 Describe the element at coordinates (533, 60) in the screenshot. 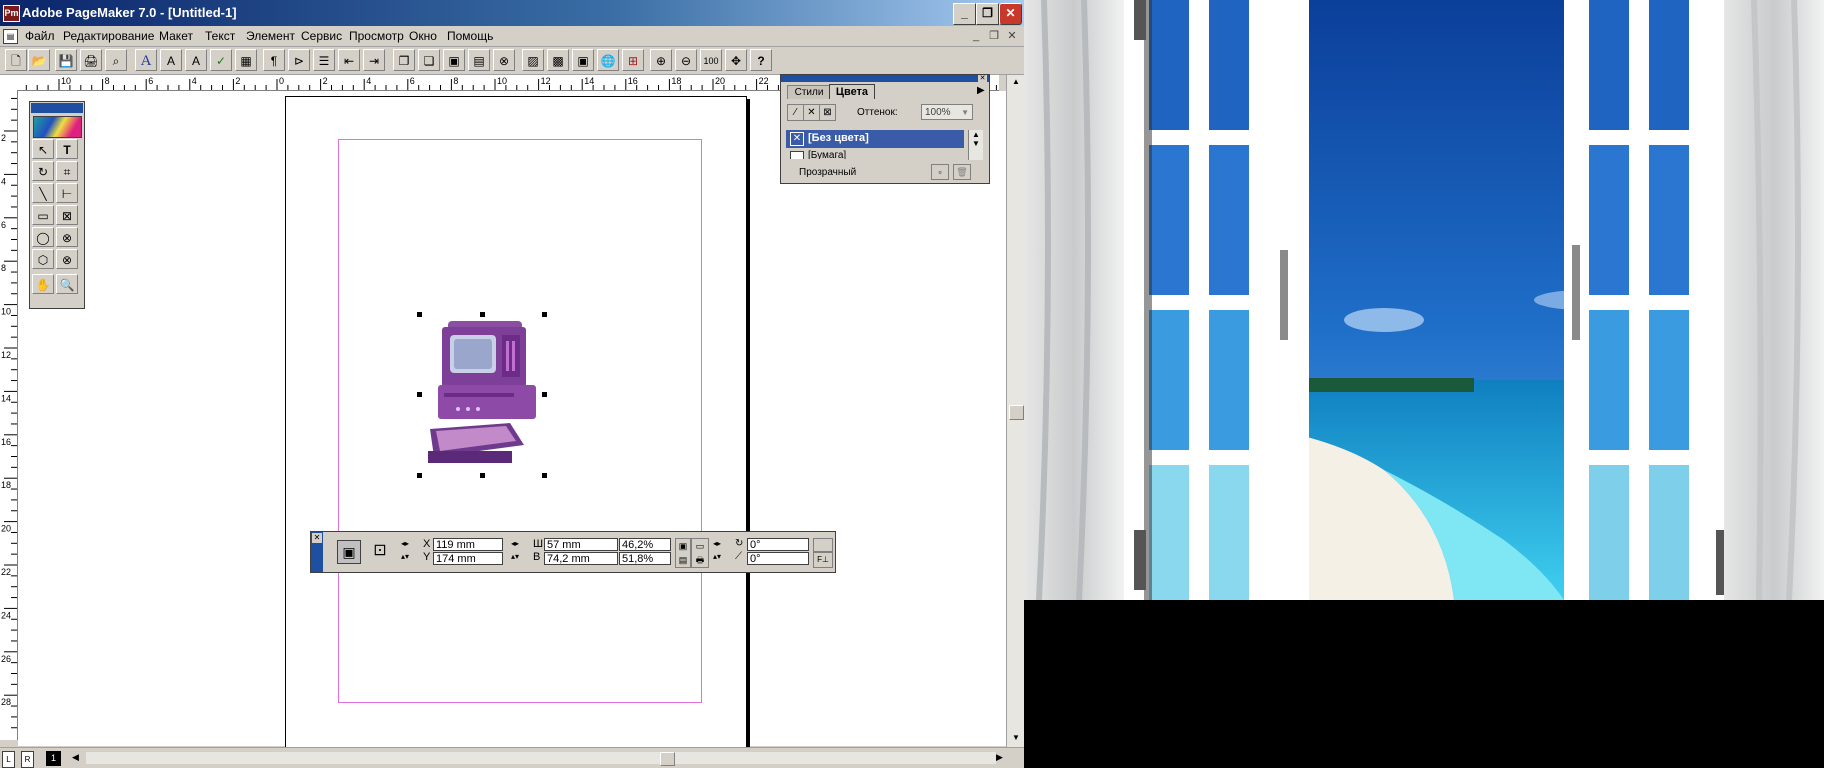

I see `image-control-icon: ▨` at that location.